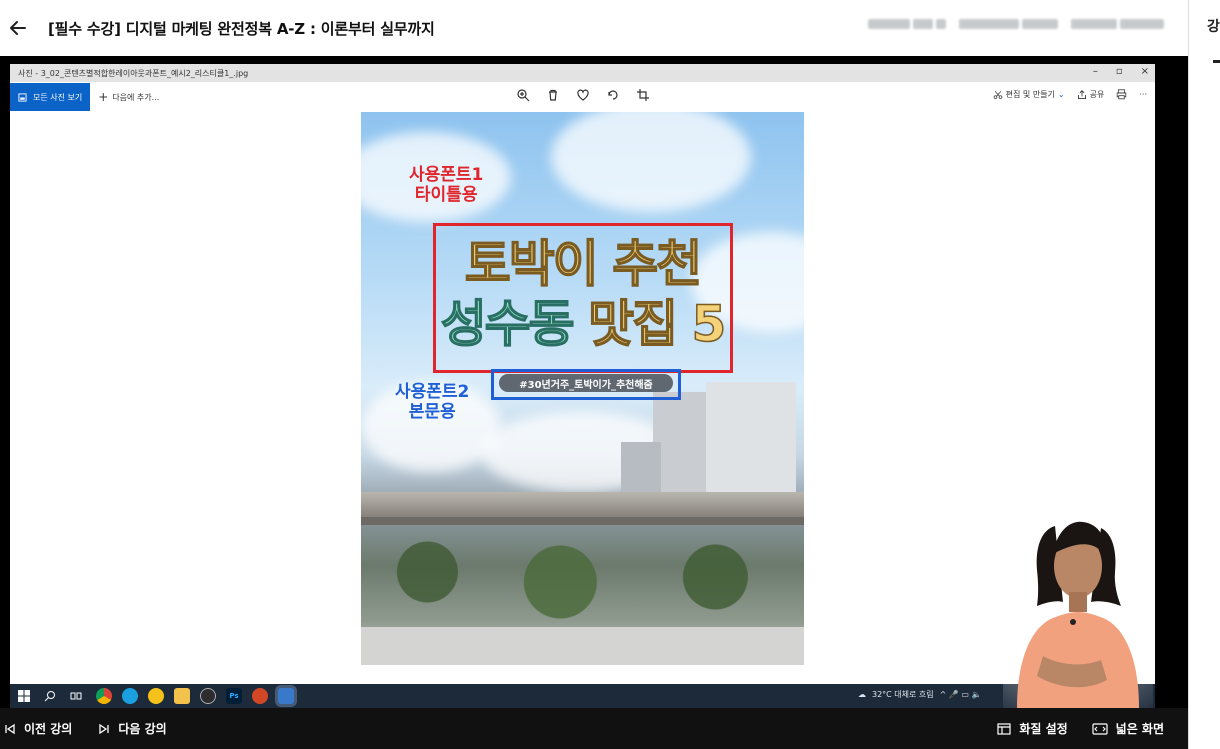 The image size is (1220, 749). I want to click on system-tray: ☁ 32°C 대체로 흐림 ^ 🎤 ▭ 🔈, so click(919, 694).